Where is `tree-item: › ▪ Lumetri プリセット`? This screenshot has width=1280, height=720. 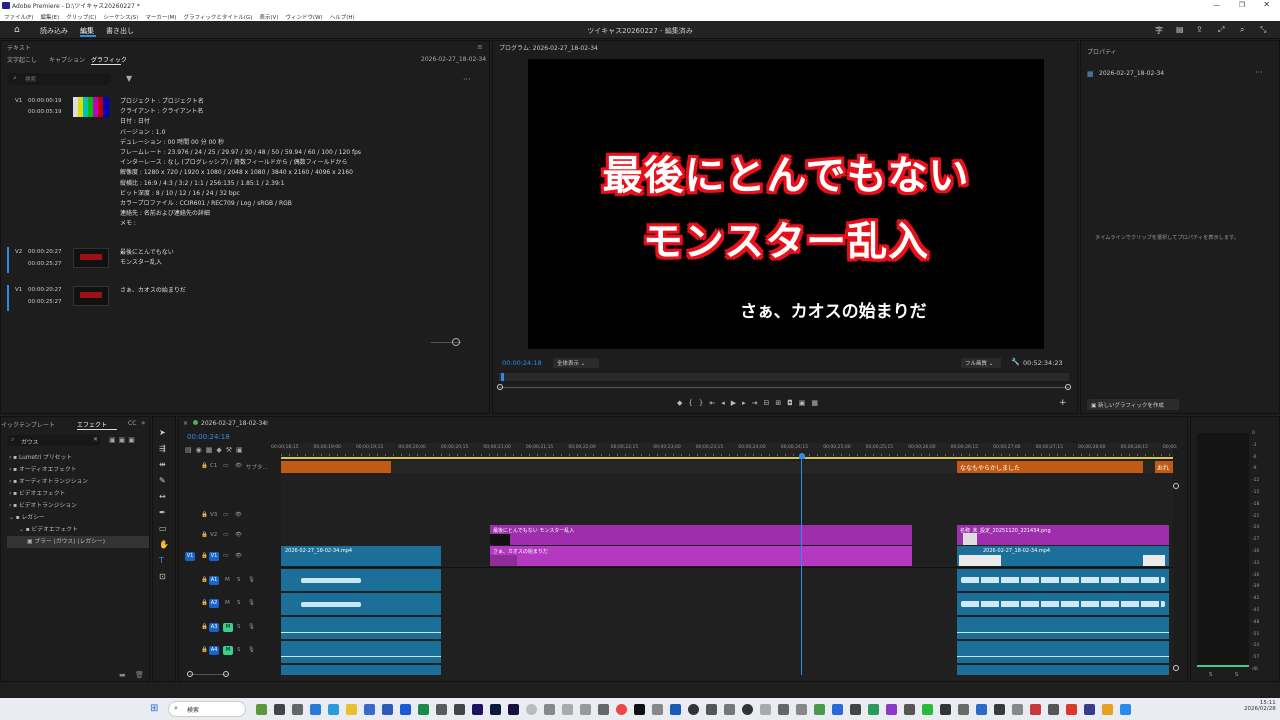
tree-item: › ▪ Lumetri プリセット is located at coordinates (79, 458).